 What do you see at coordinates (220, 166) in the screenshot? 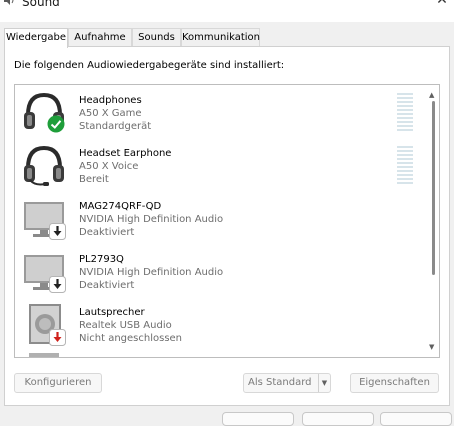
I see `device-item-headset-earphone: Headset Earphone A50 X Voice Bereit` at bounding box center [220, 166].